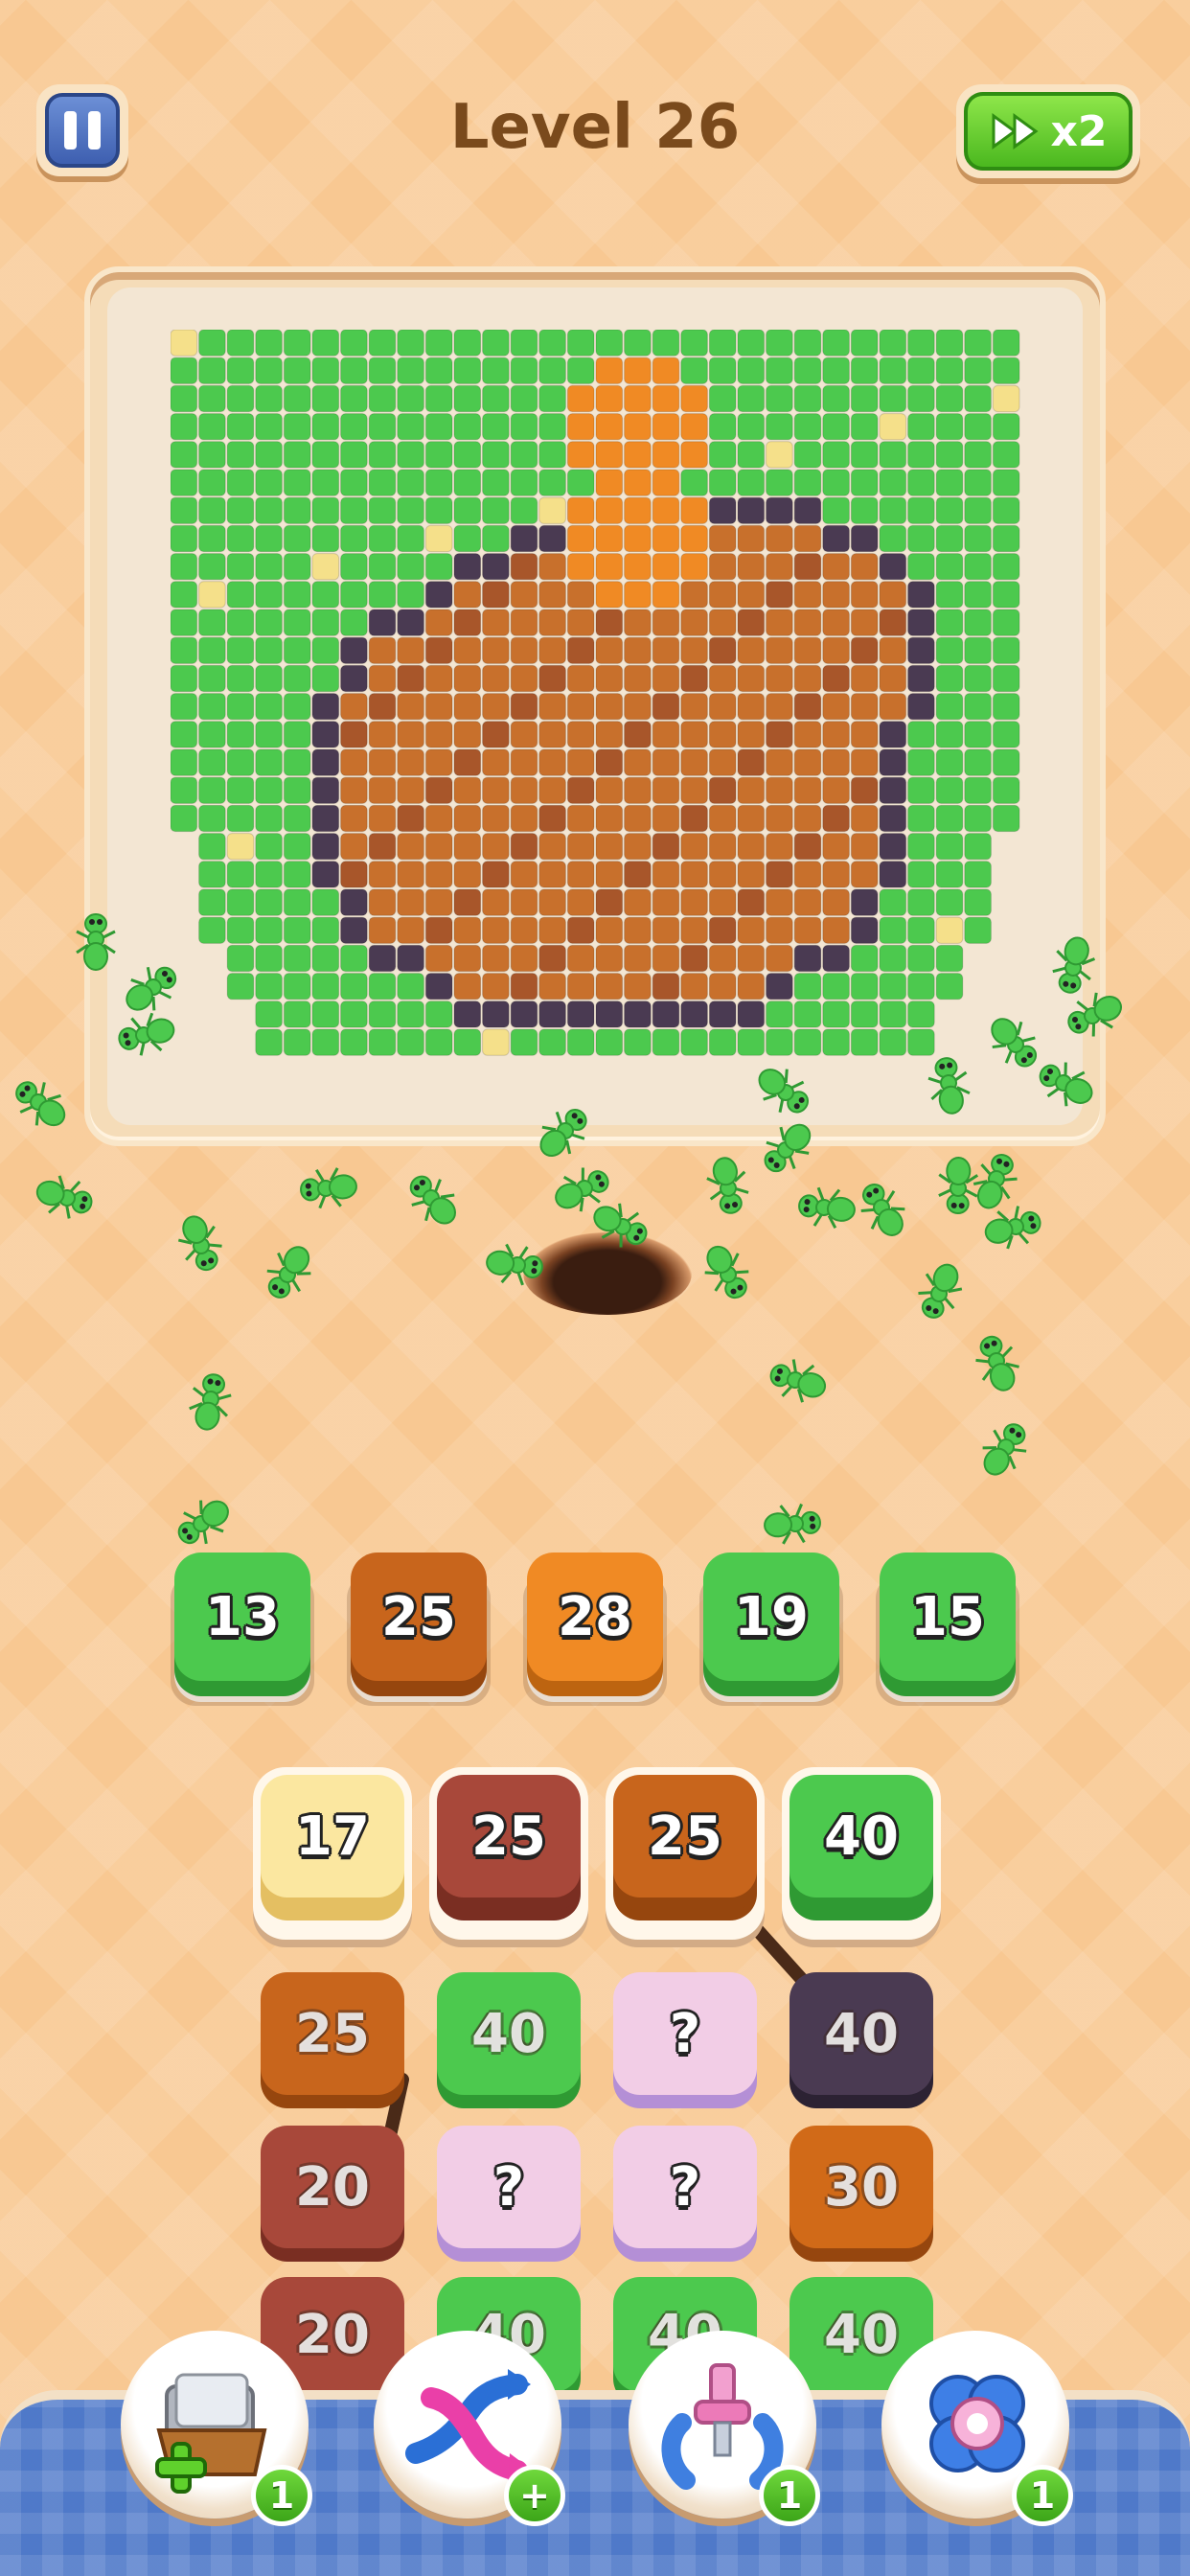 This screenshot has width=1190, height=2576. I want to click on collection-slot: 25, so click(419, 1629).